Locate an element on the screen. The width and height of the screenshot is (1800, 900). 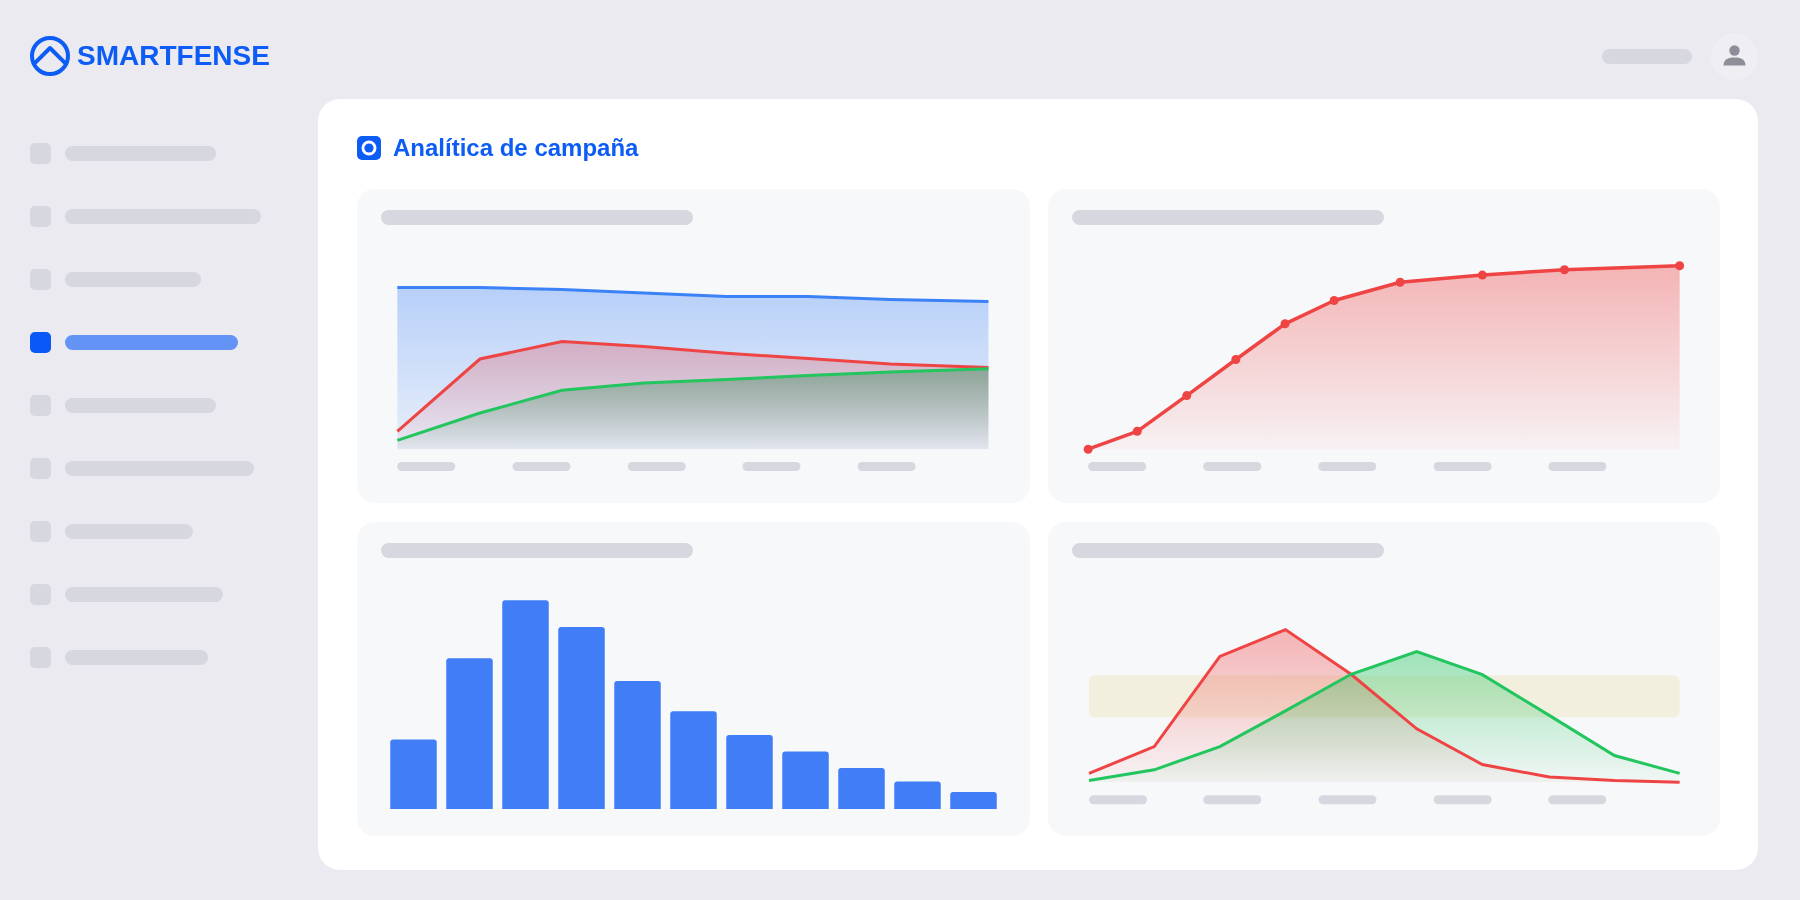
dot-square-icon is located at coordinates (369, 148).